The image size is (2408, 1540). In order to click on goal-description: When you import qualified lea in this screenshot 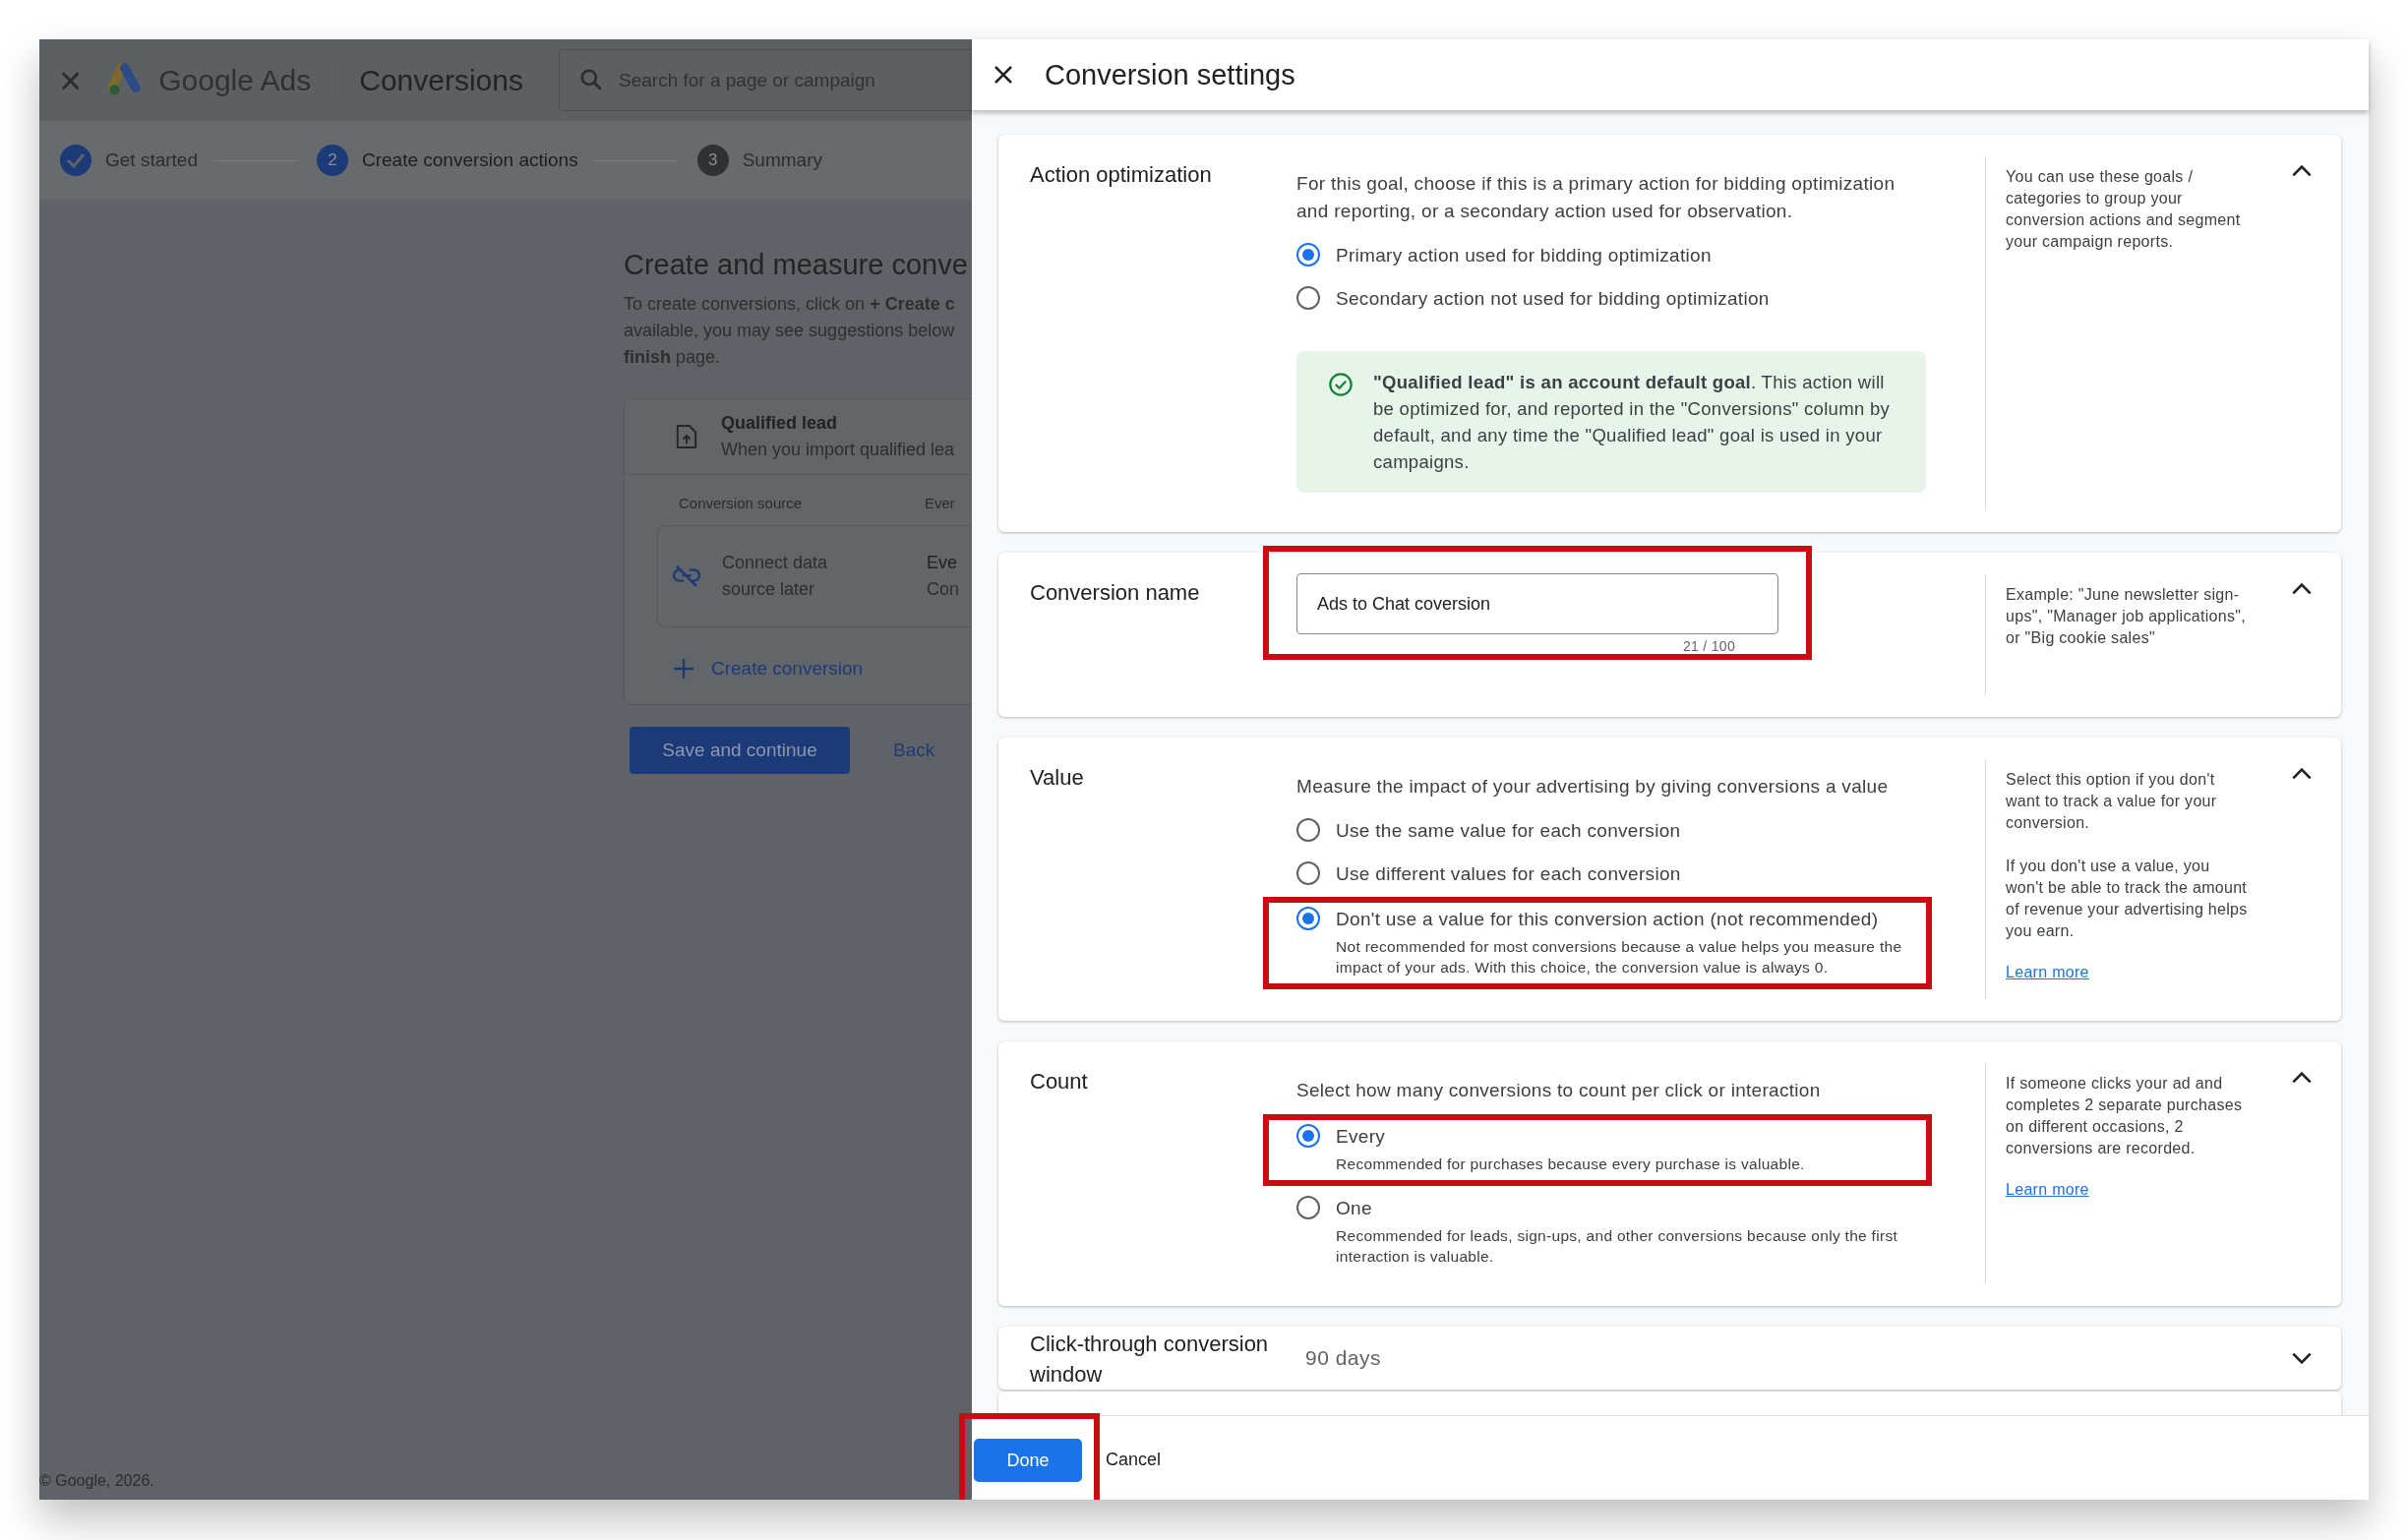, I will do `click(838, 450)`.